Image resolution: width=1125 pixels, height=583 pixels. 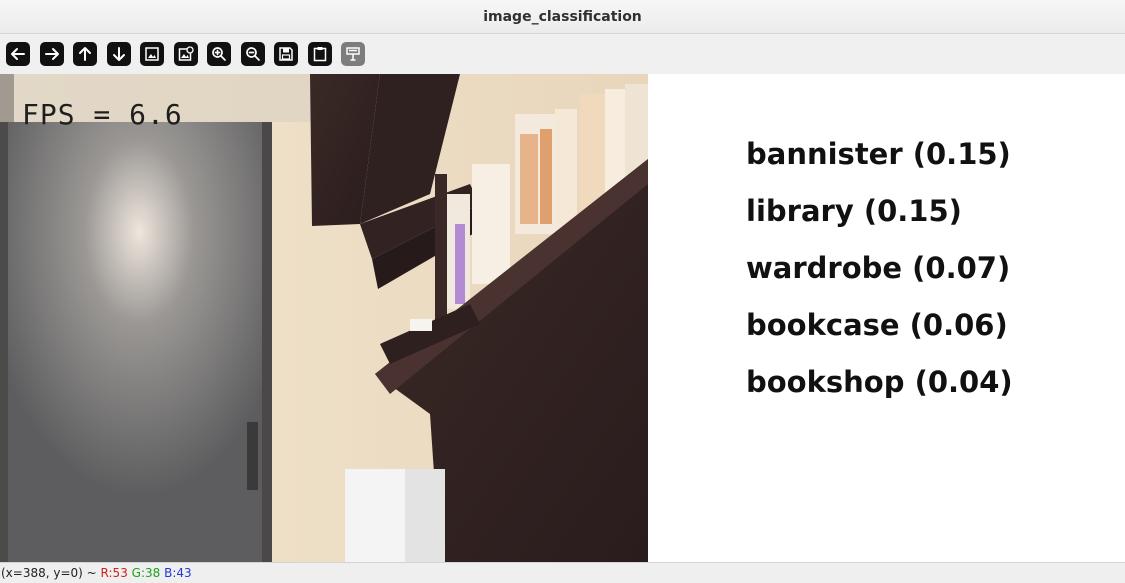 I want to click on zoom-fit-button, so click(x=152, y=54).